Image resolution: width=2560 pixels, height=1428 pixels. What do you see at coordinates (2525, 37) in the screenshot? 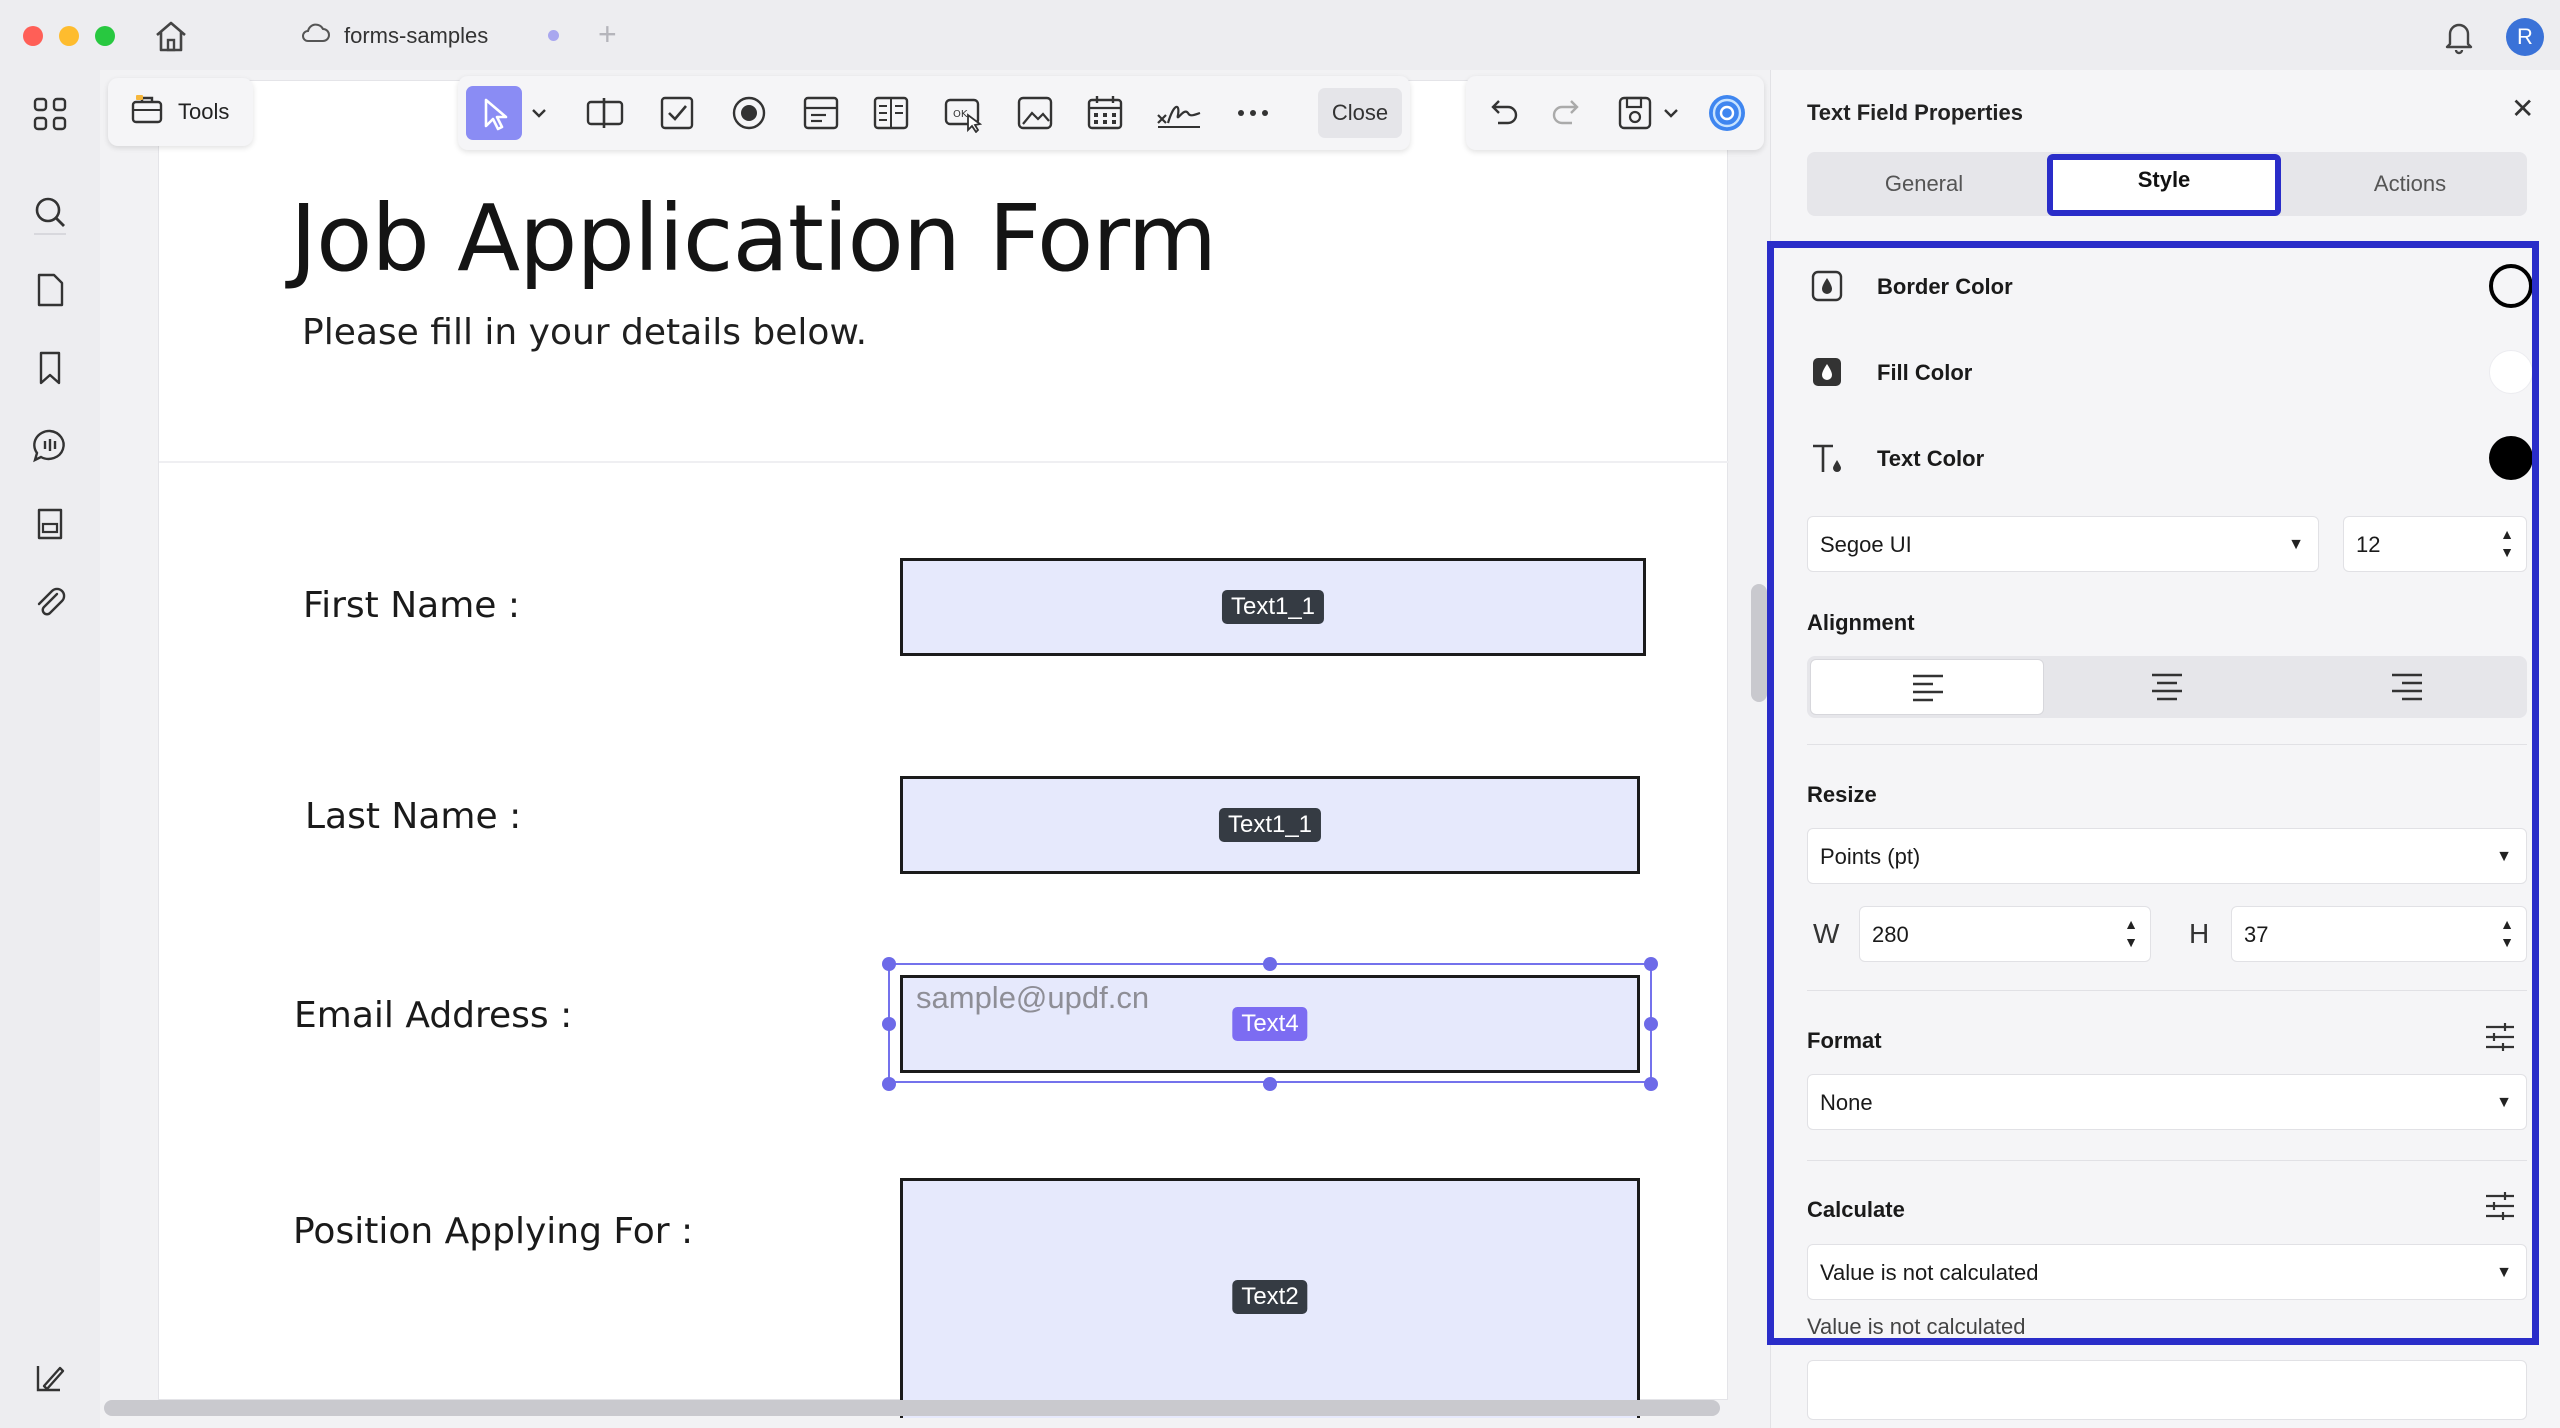
I see `avatar: R` at bounding box center [2525, 37].